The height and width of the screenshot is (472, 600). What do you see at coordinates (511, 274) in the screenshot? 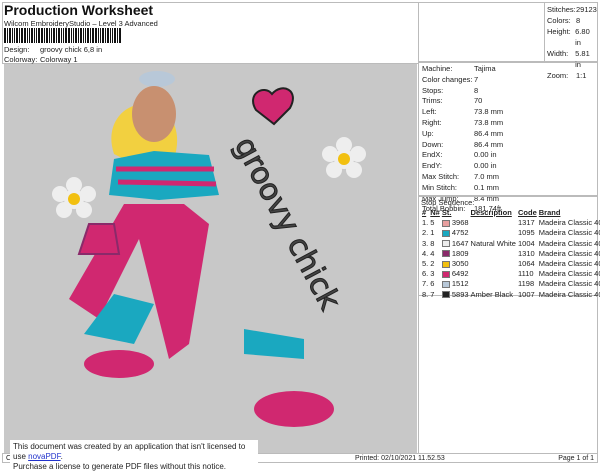
I see `table-row: 6. 3 6492 1110 Madeira Classic 40` at bounding box center [511, 274].